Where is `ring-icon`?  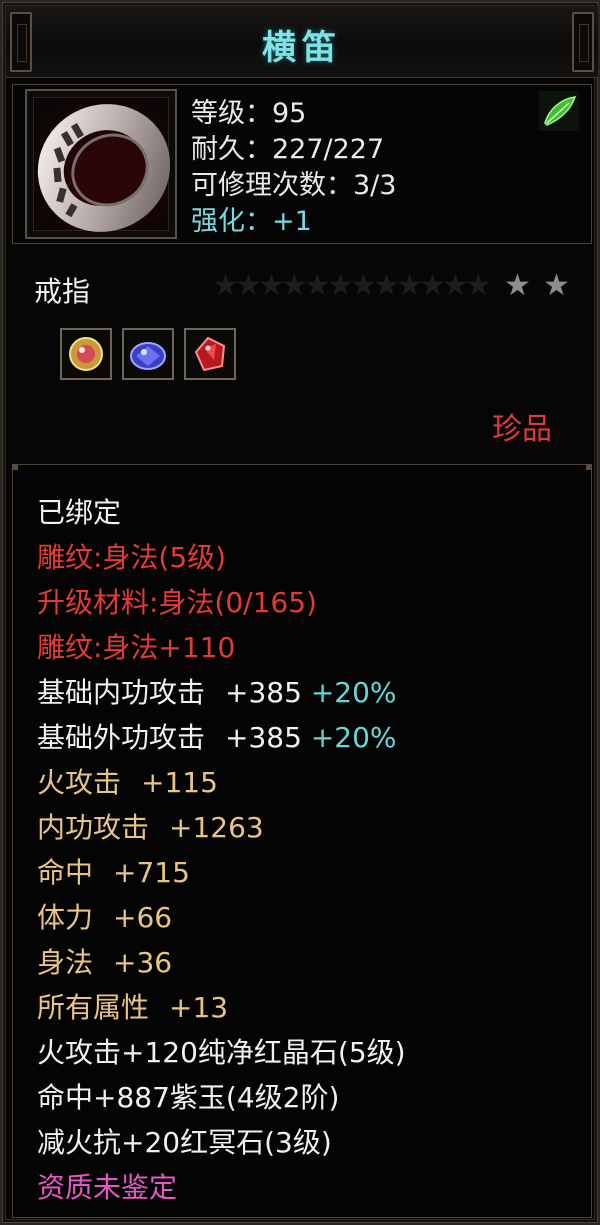 ring-icon is located at coordinates (102, 164).